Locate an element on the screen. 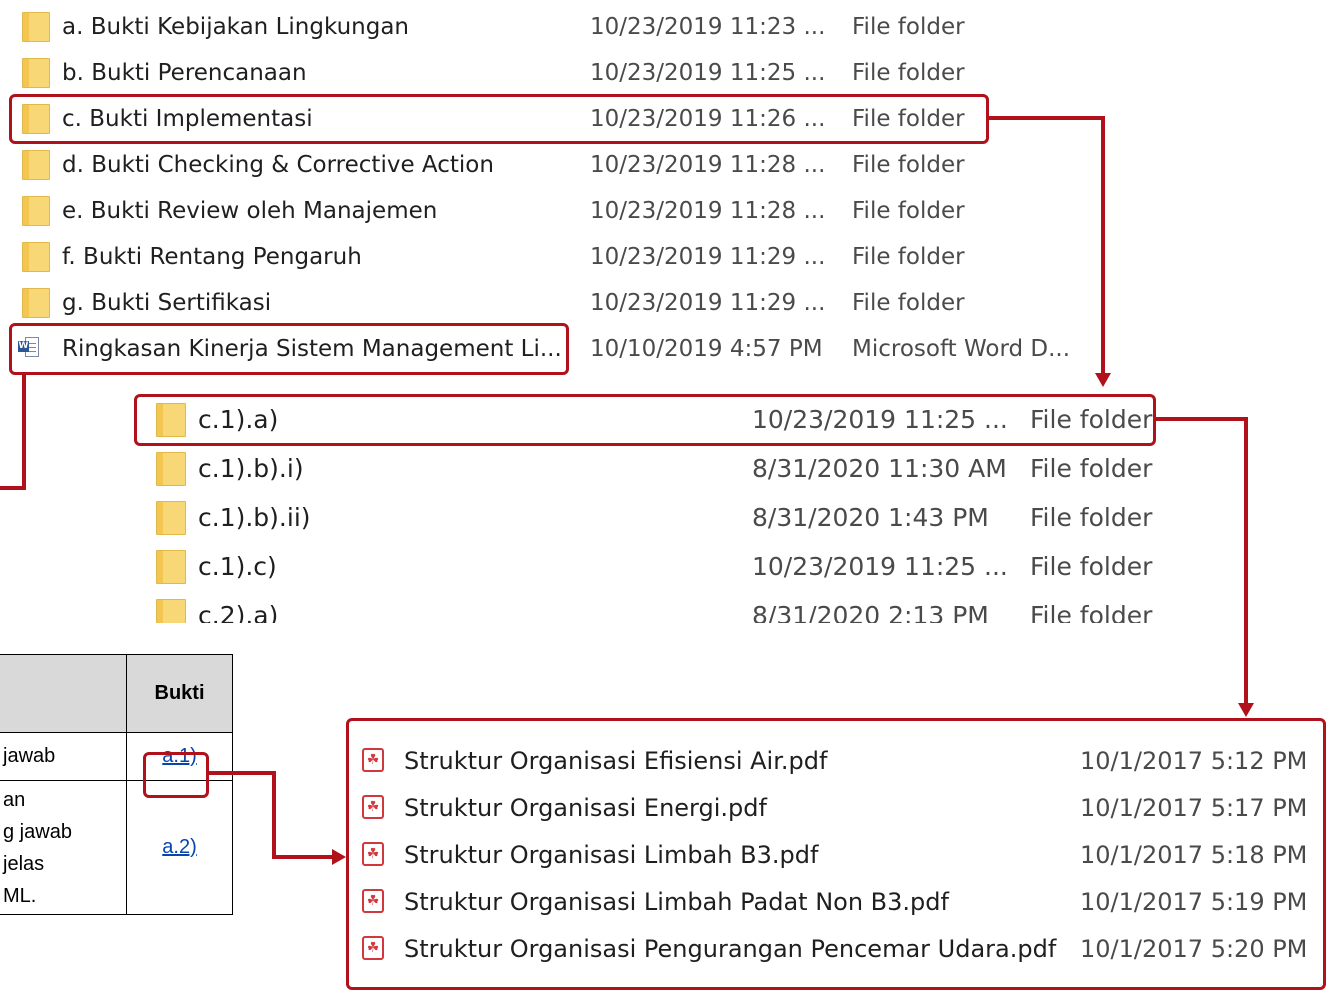 This screenshot has width=1328, height=990. file-name: c.1).b).ii) is located at coordinates (254, 517).